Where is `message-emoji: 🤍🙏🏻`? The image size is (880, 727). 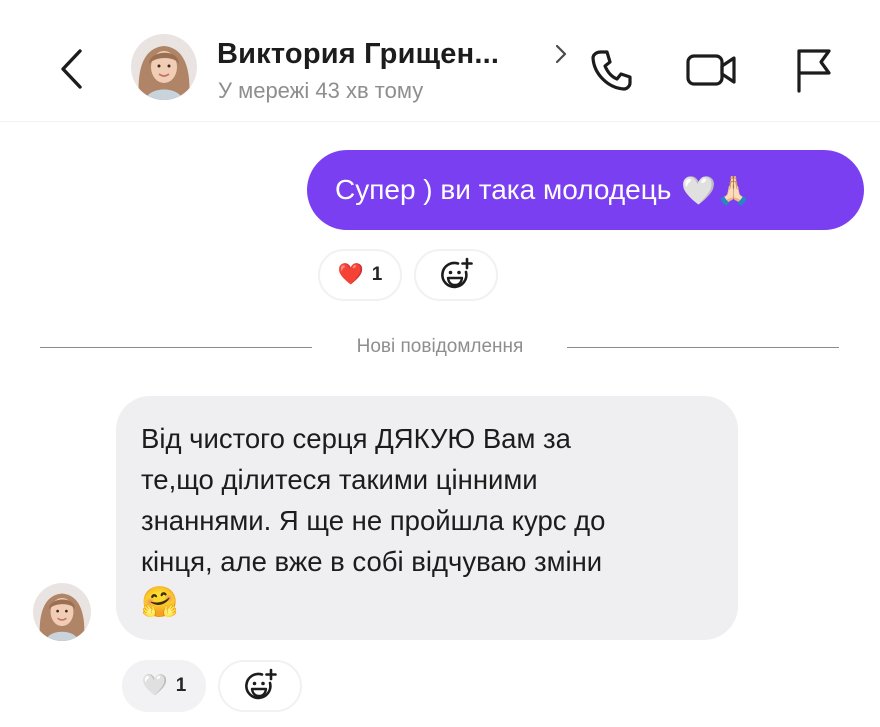
message-emoji: 🤍🙏🏻 is located at coordinates (716, 190).